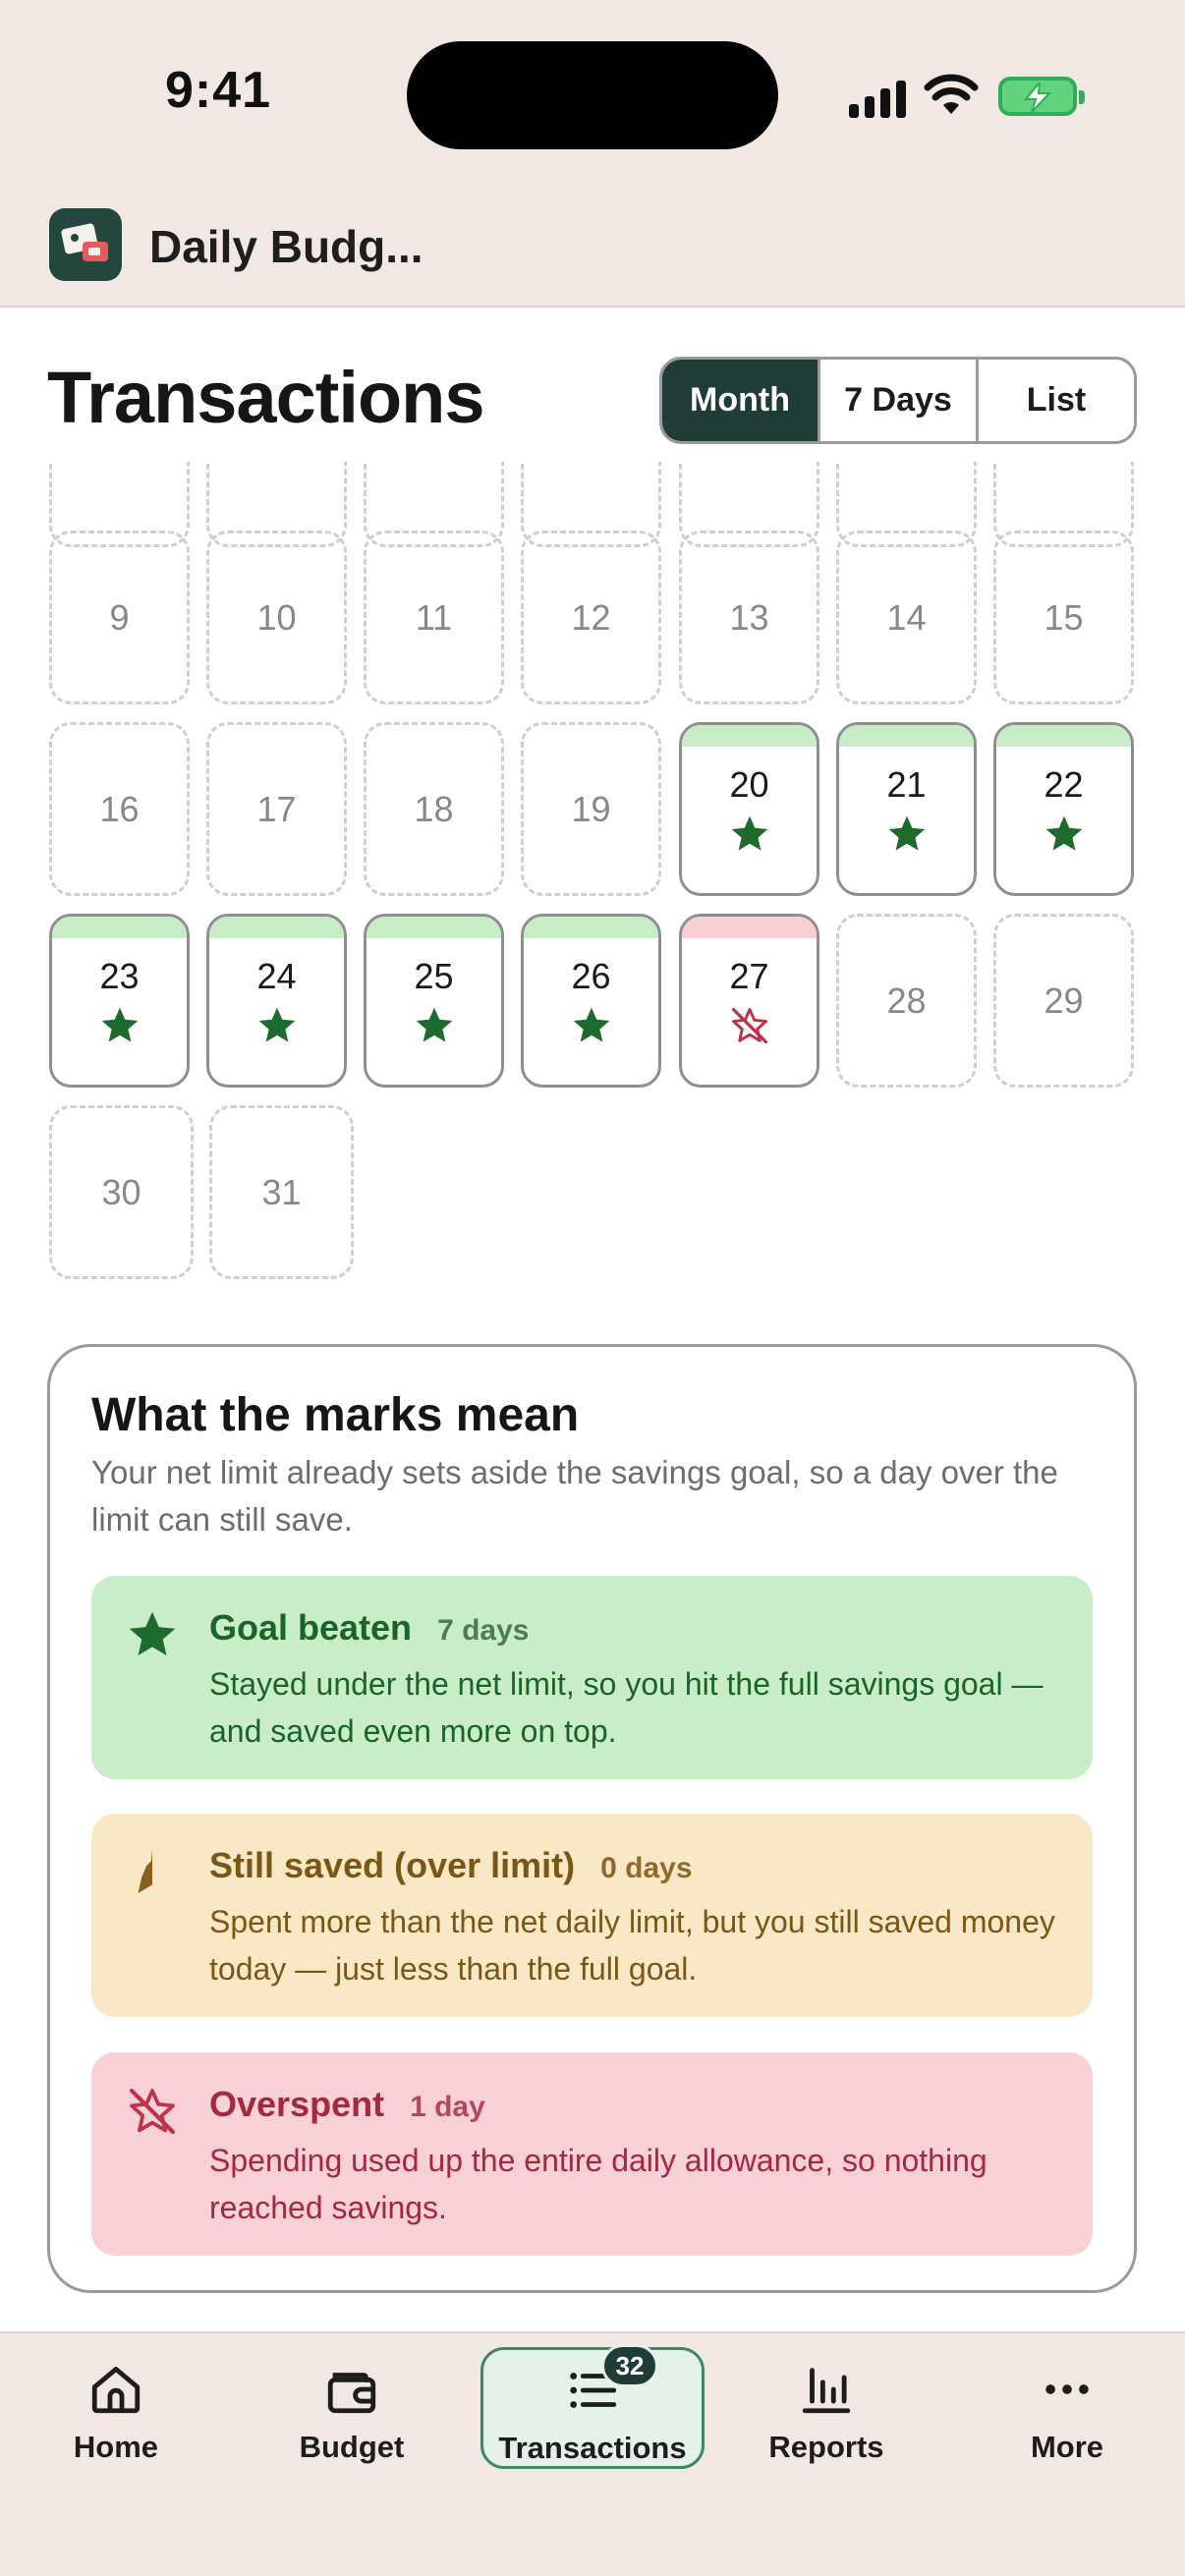 This screenshot has height=2576, width=1185. What do you see at coordinates (434, 1001) in the screenshot?
I see `calendar-day: 25` at bounding box center [434, 1001].